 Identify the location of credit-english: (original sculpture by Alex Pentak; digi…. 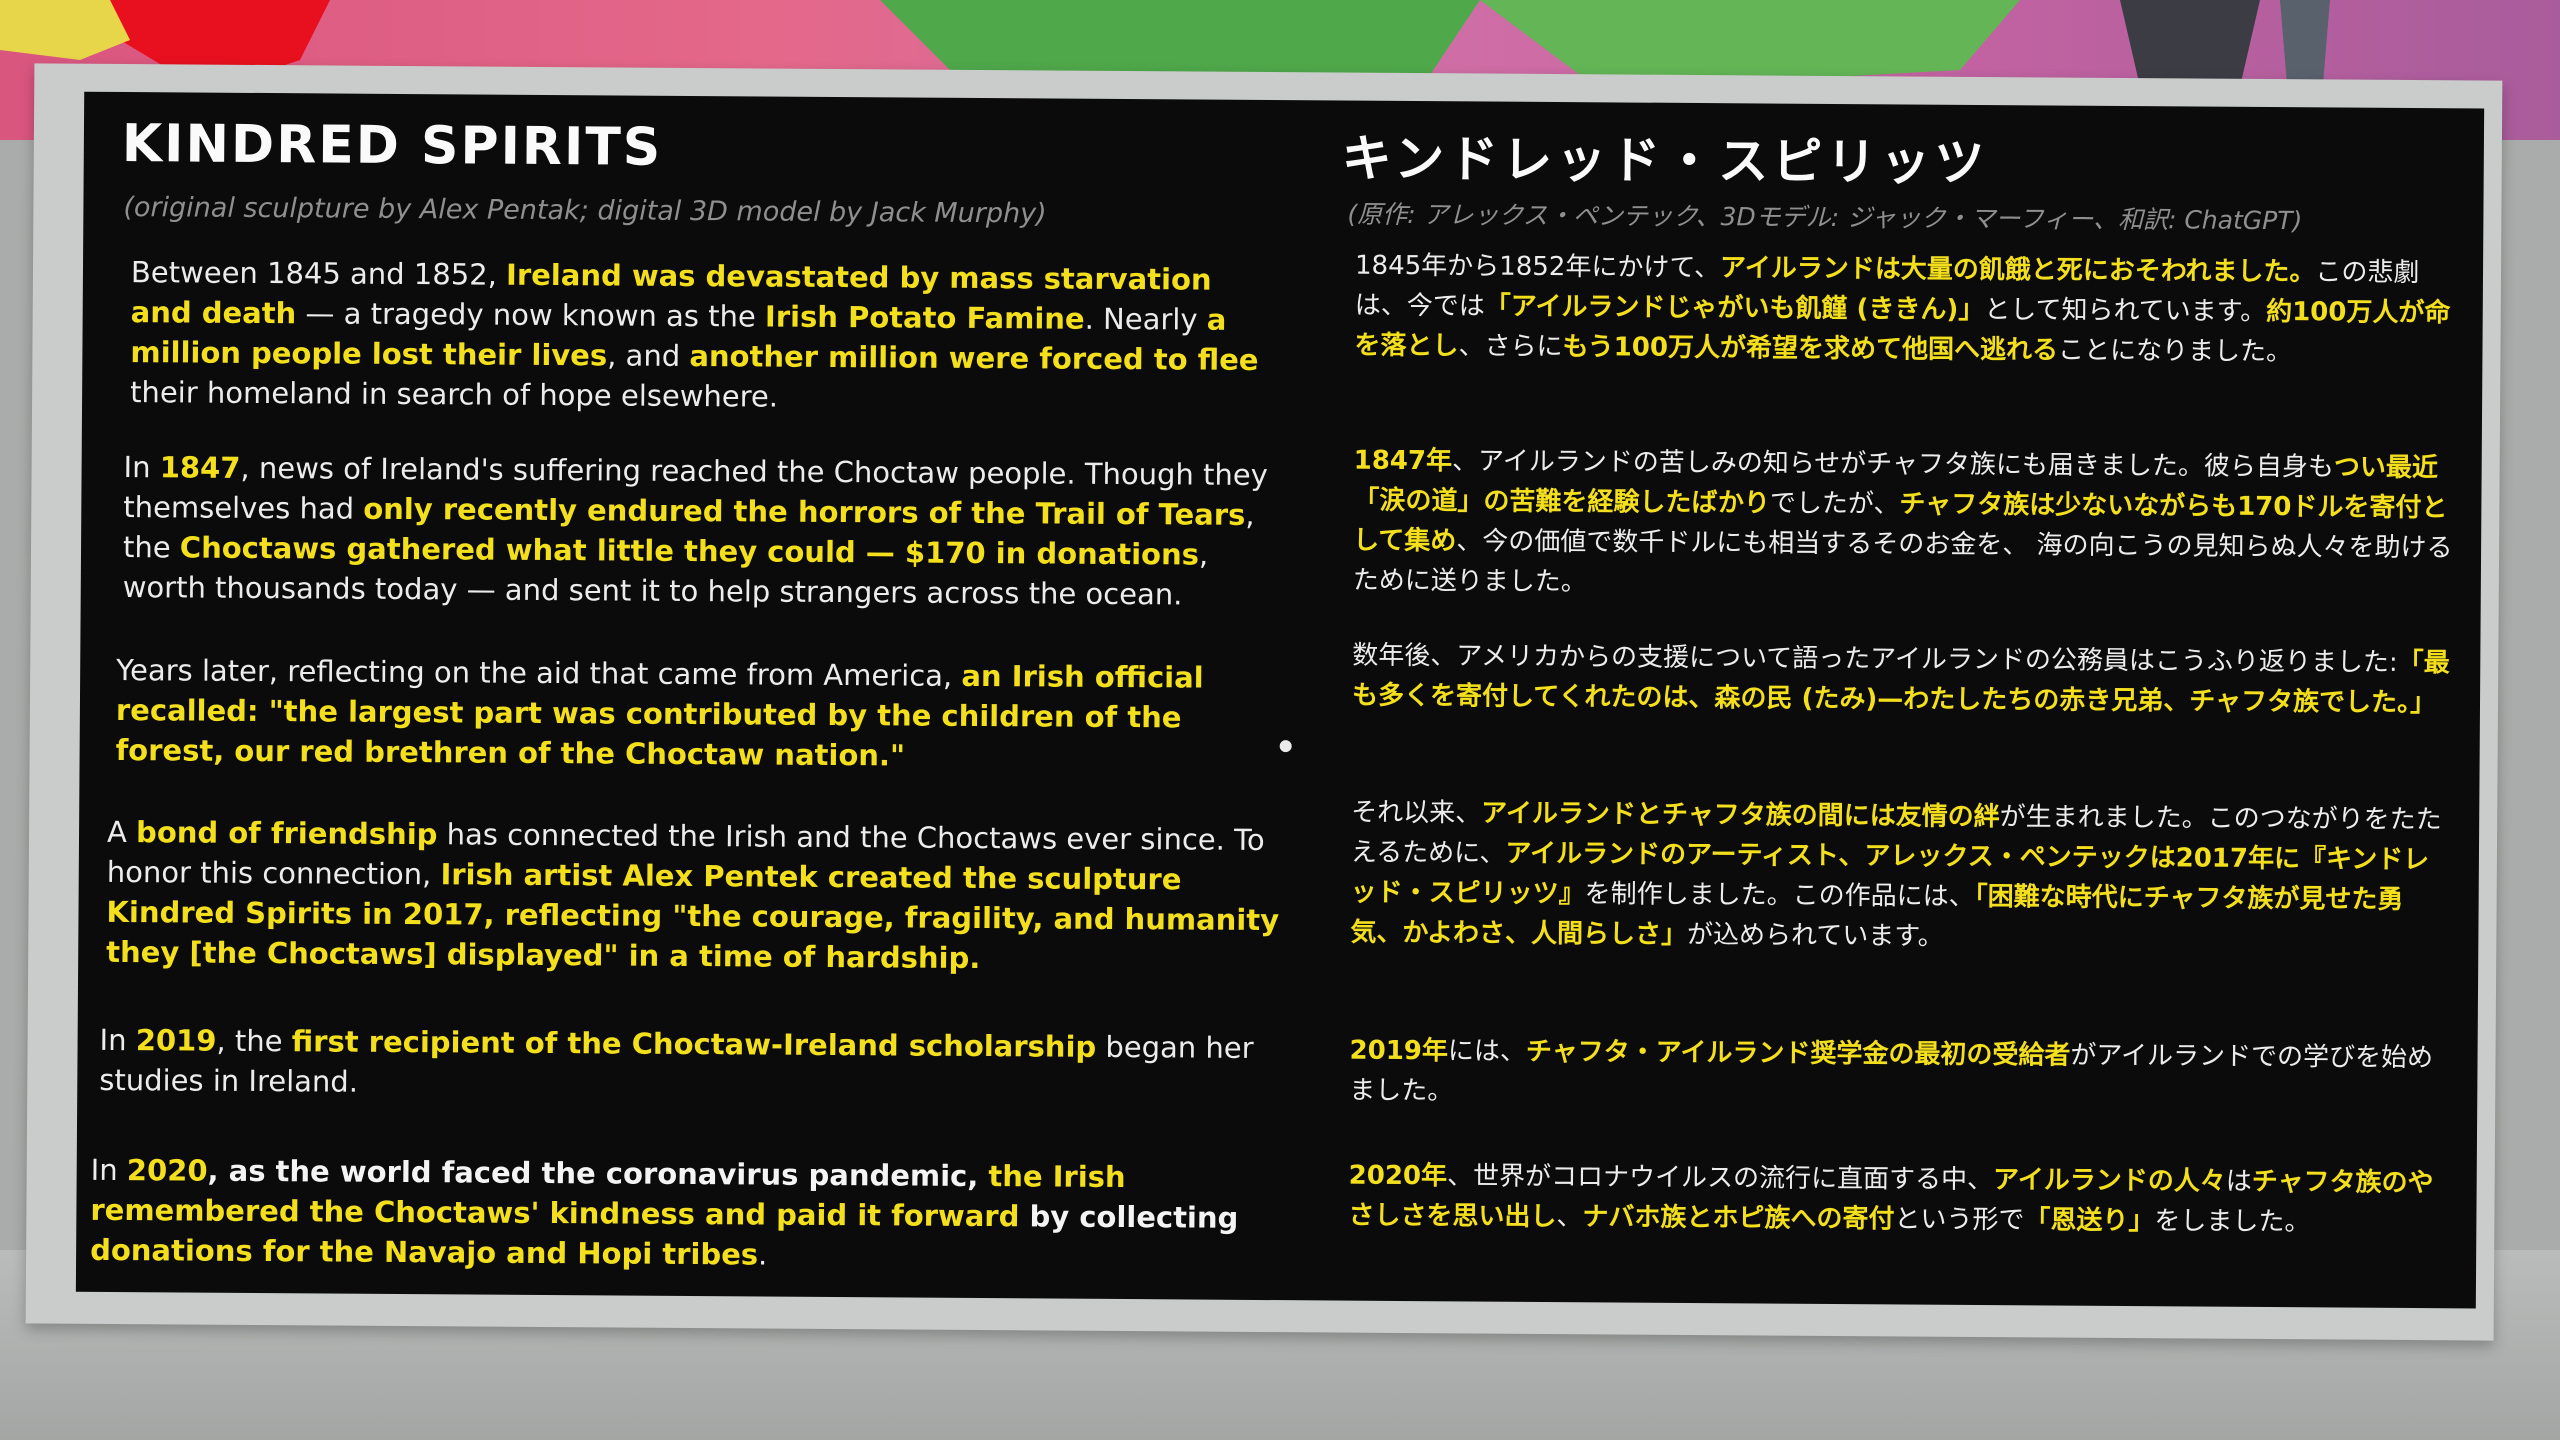
(585, 211).